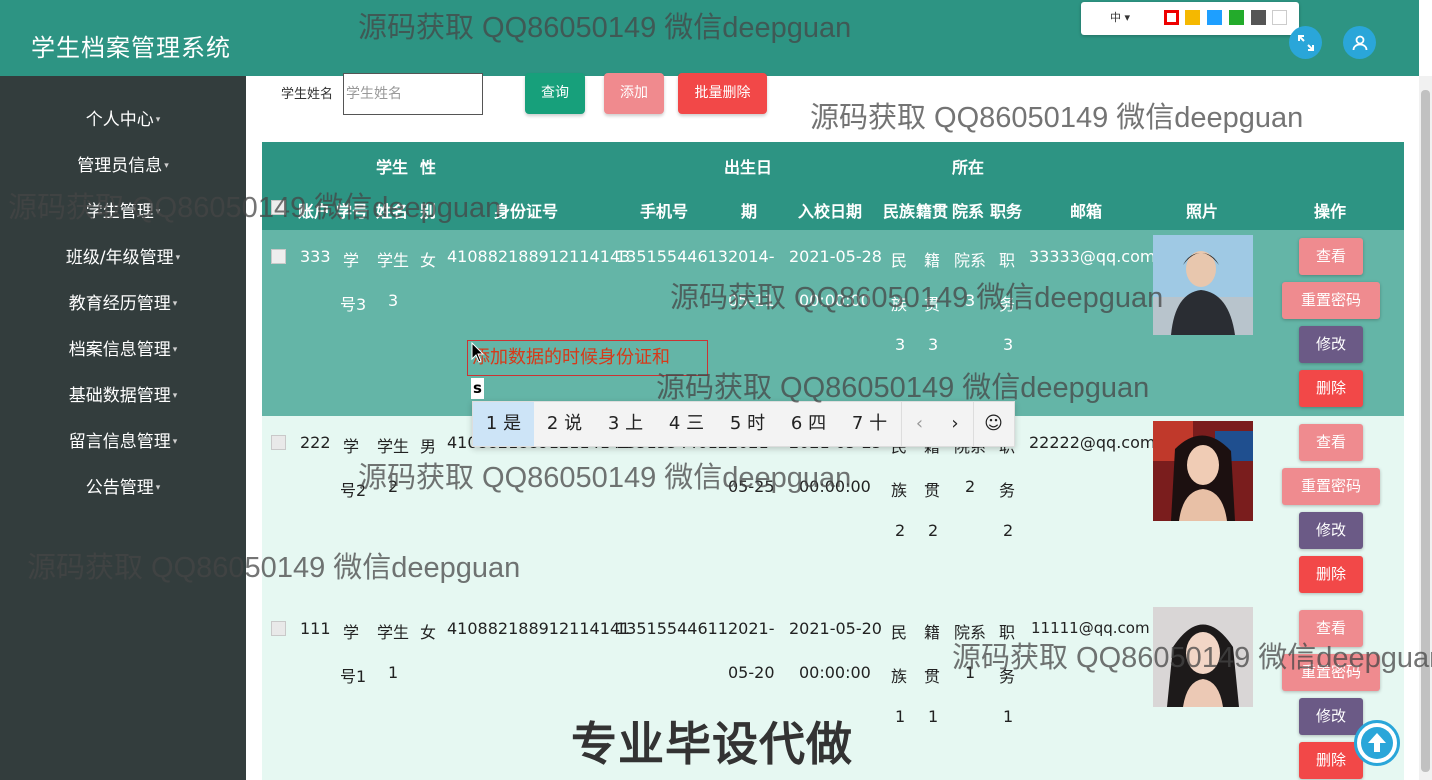 Image resolution: width=1432 pixels, height=780 pixels. Describe the element at coordinates (932, 260) in the screenshot. I see `cell-origin: 籍` at that location.